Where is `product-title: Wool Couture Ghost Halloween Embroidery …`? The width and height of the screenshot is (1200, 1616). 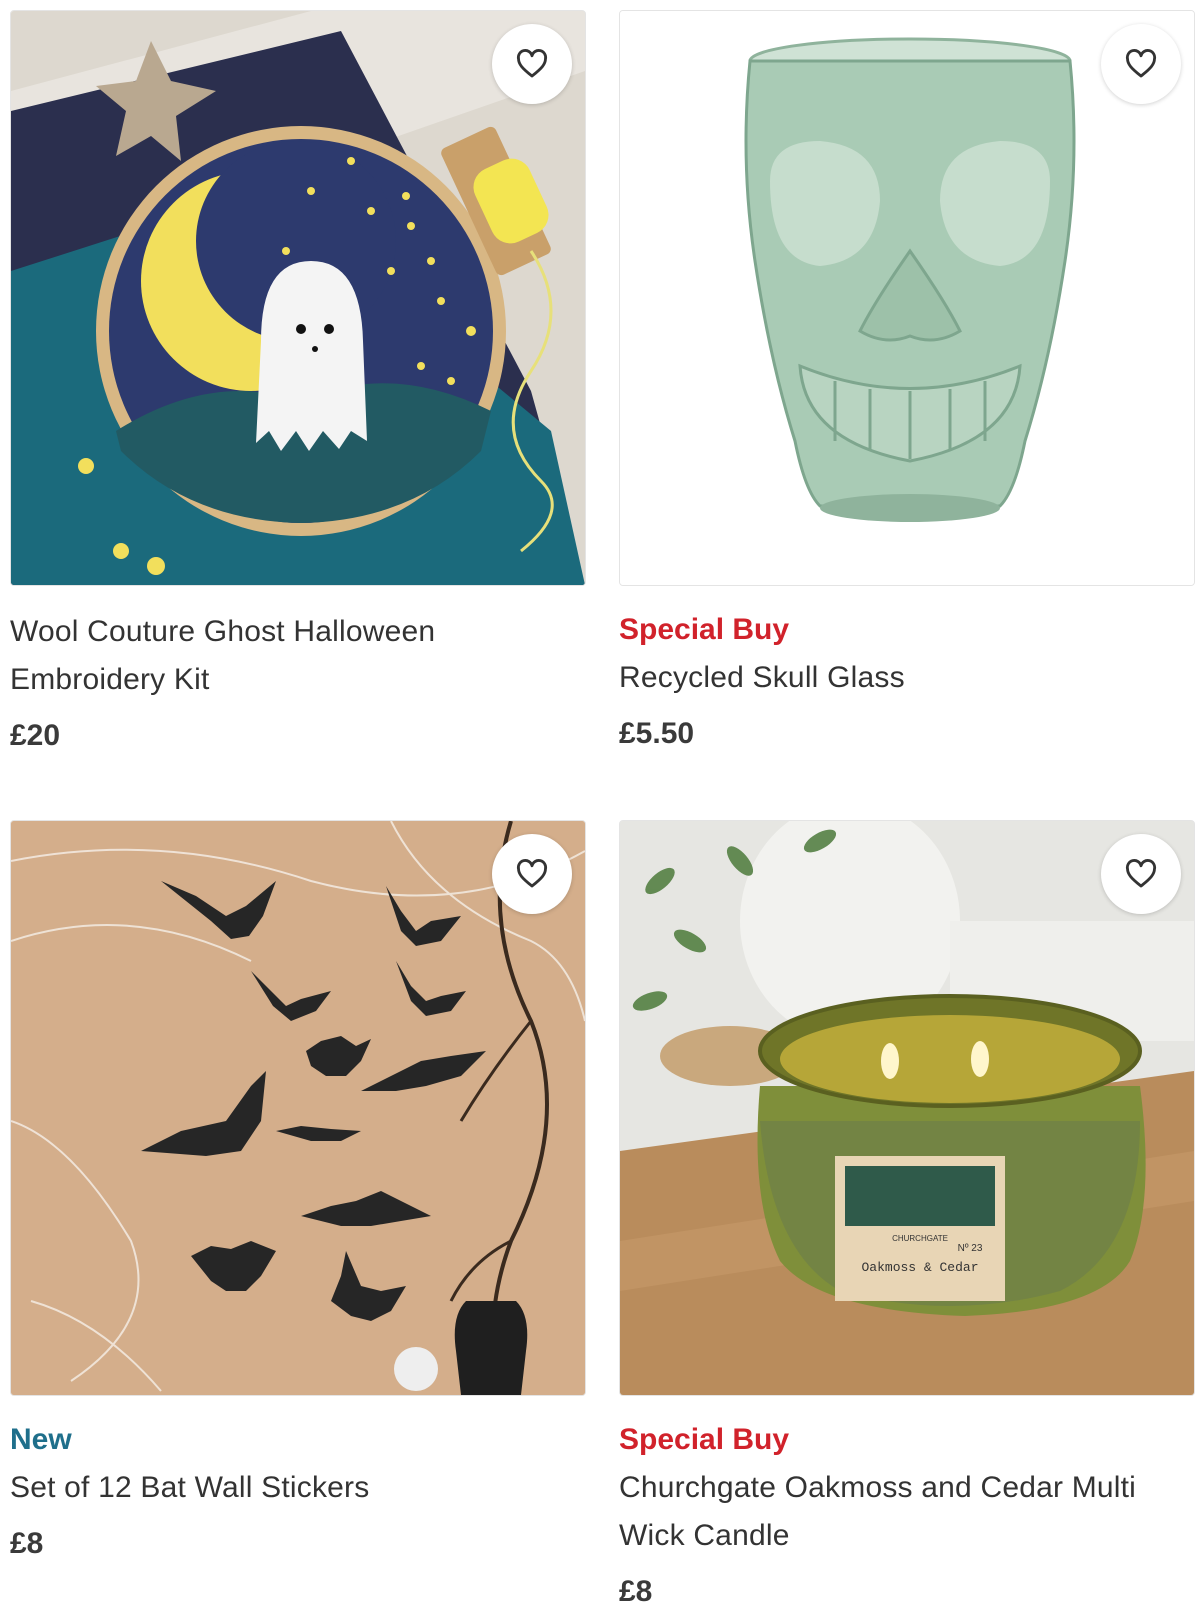 product-title: Wool Couture Ghost Halloween Embroidery … is located at coordinates (298, 656).